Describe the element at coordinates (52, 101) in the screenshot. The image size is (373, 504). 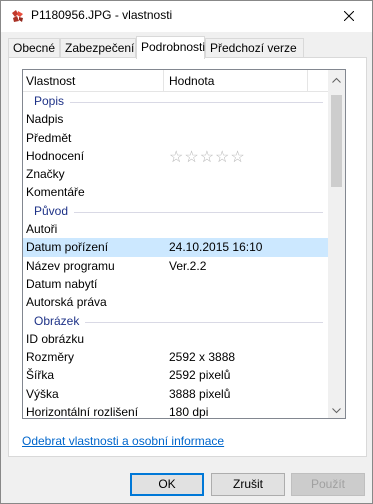
I see `group-title: Popis` at that location.